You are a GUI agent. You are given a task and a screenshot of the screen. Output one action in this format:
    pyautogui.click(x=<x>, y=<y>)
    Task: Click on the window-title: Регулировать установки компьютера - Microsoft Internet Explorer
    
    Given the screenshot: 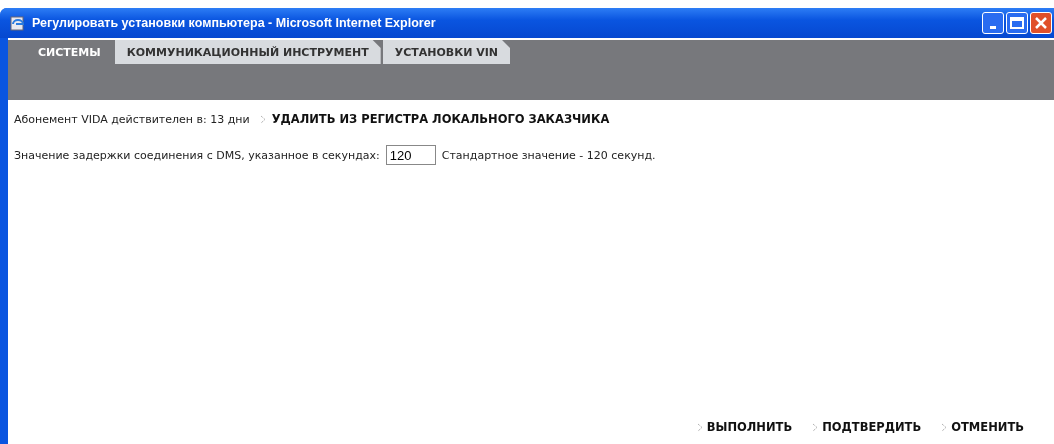 What is the action you would take?
    pyautogui.click(x=234, y=23)
    